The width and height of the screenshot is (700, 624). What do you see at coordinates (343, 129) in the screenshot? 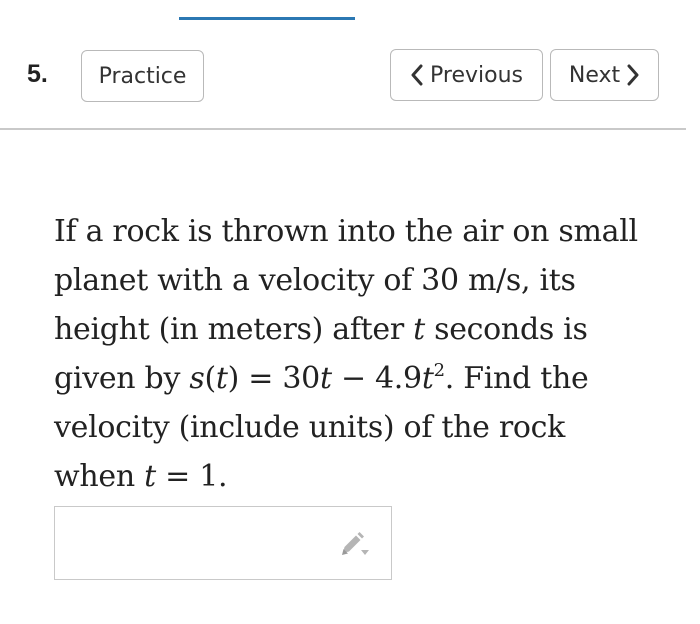
I see `header-divider` at bounding box center [343, 129].